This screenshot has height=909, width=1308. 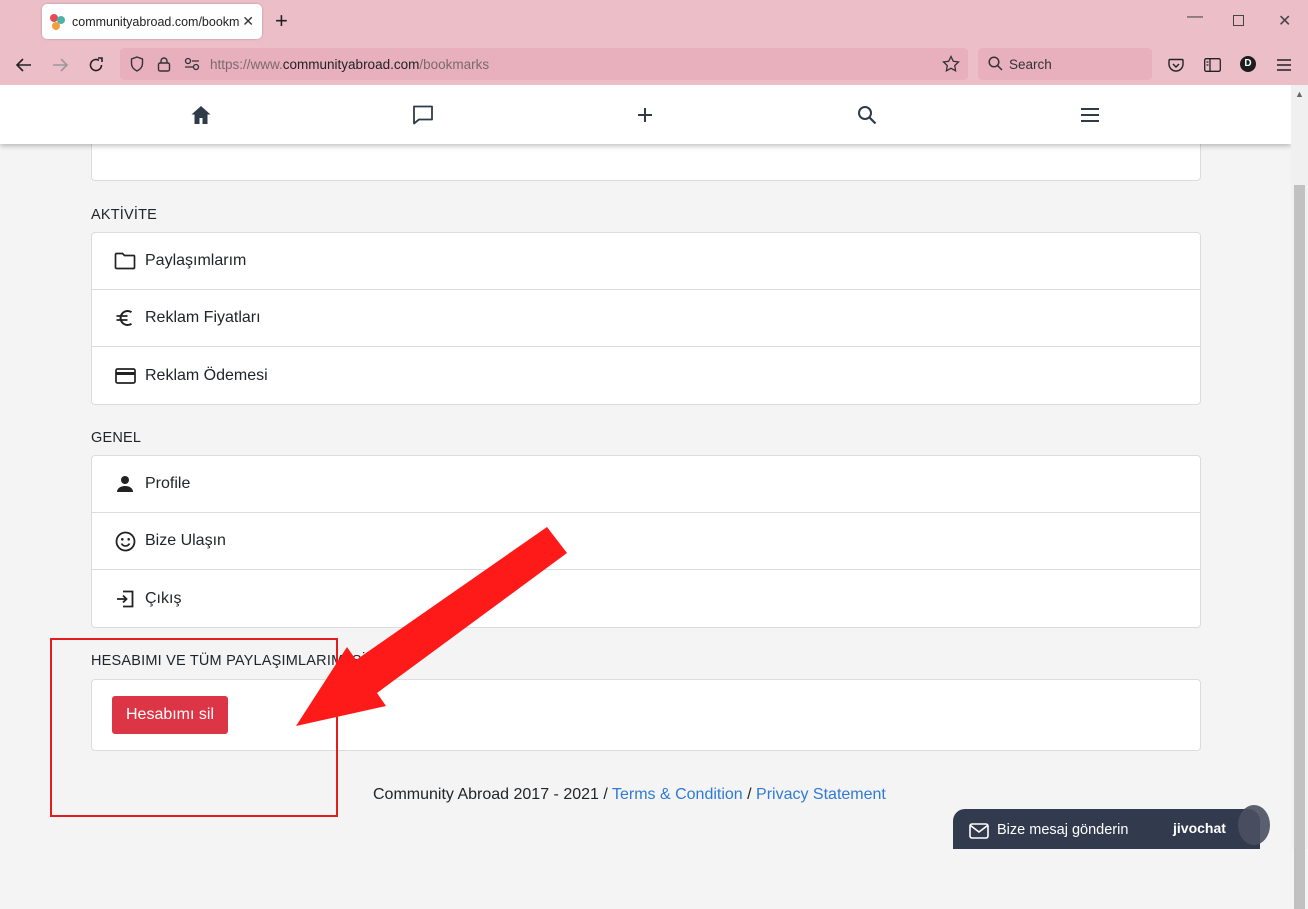 What do you see at coordinates (58, 21) in the screenshot?
I see `site-favicon-icon` at bounding box center [58, 21].